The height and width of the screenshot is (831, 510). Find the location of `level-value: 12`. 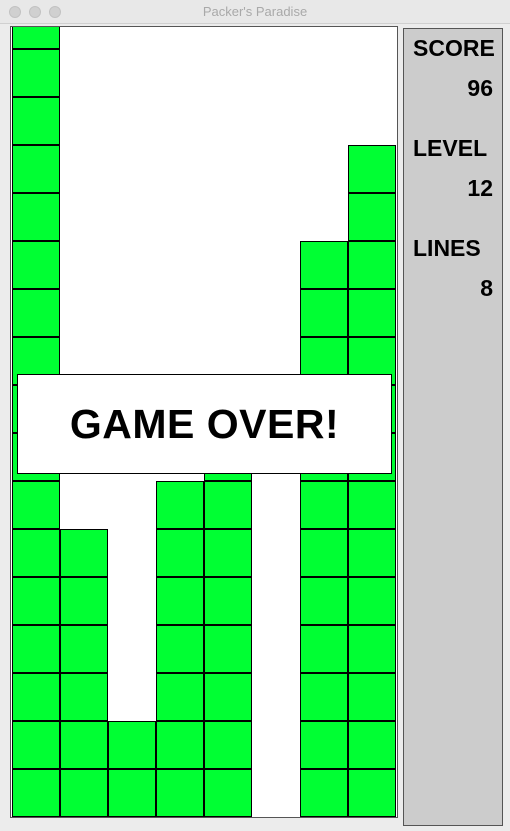

level-value: 12 is located at coordinates (480, 188).